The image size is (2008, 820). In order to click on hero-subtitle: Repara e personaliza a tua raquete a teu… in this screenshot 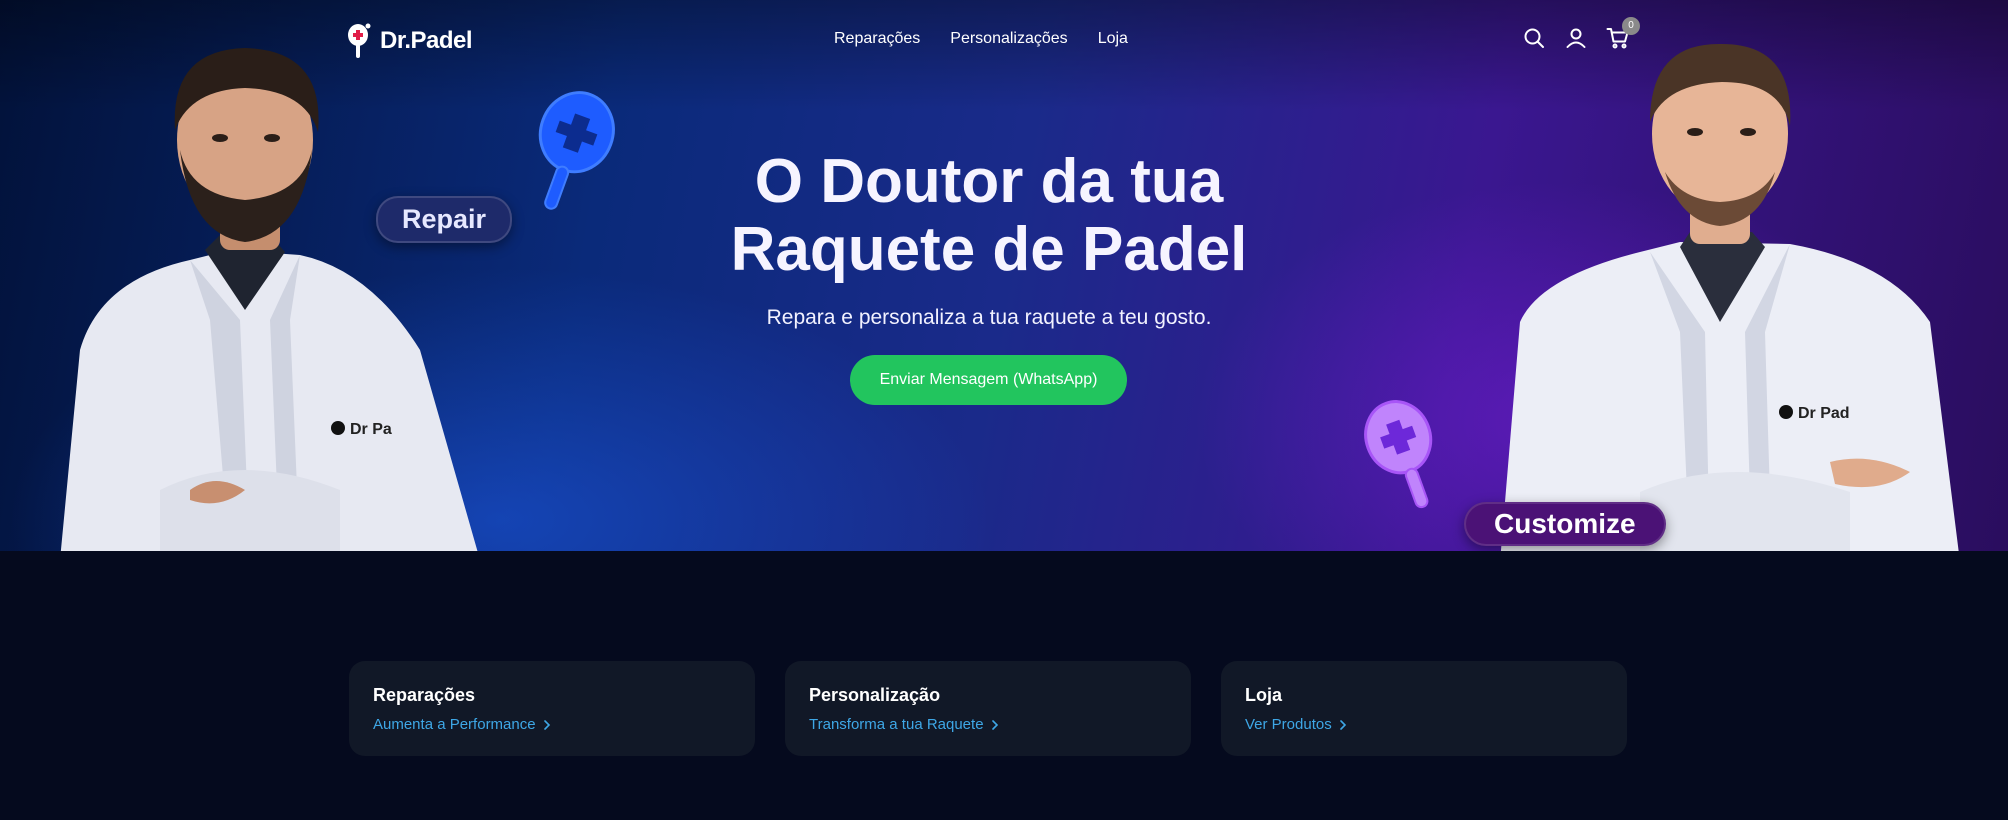, I will do `click(989, 317)`.